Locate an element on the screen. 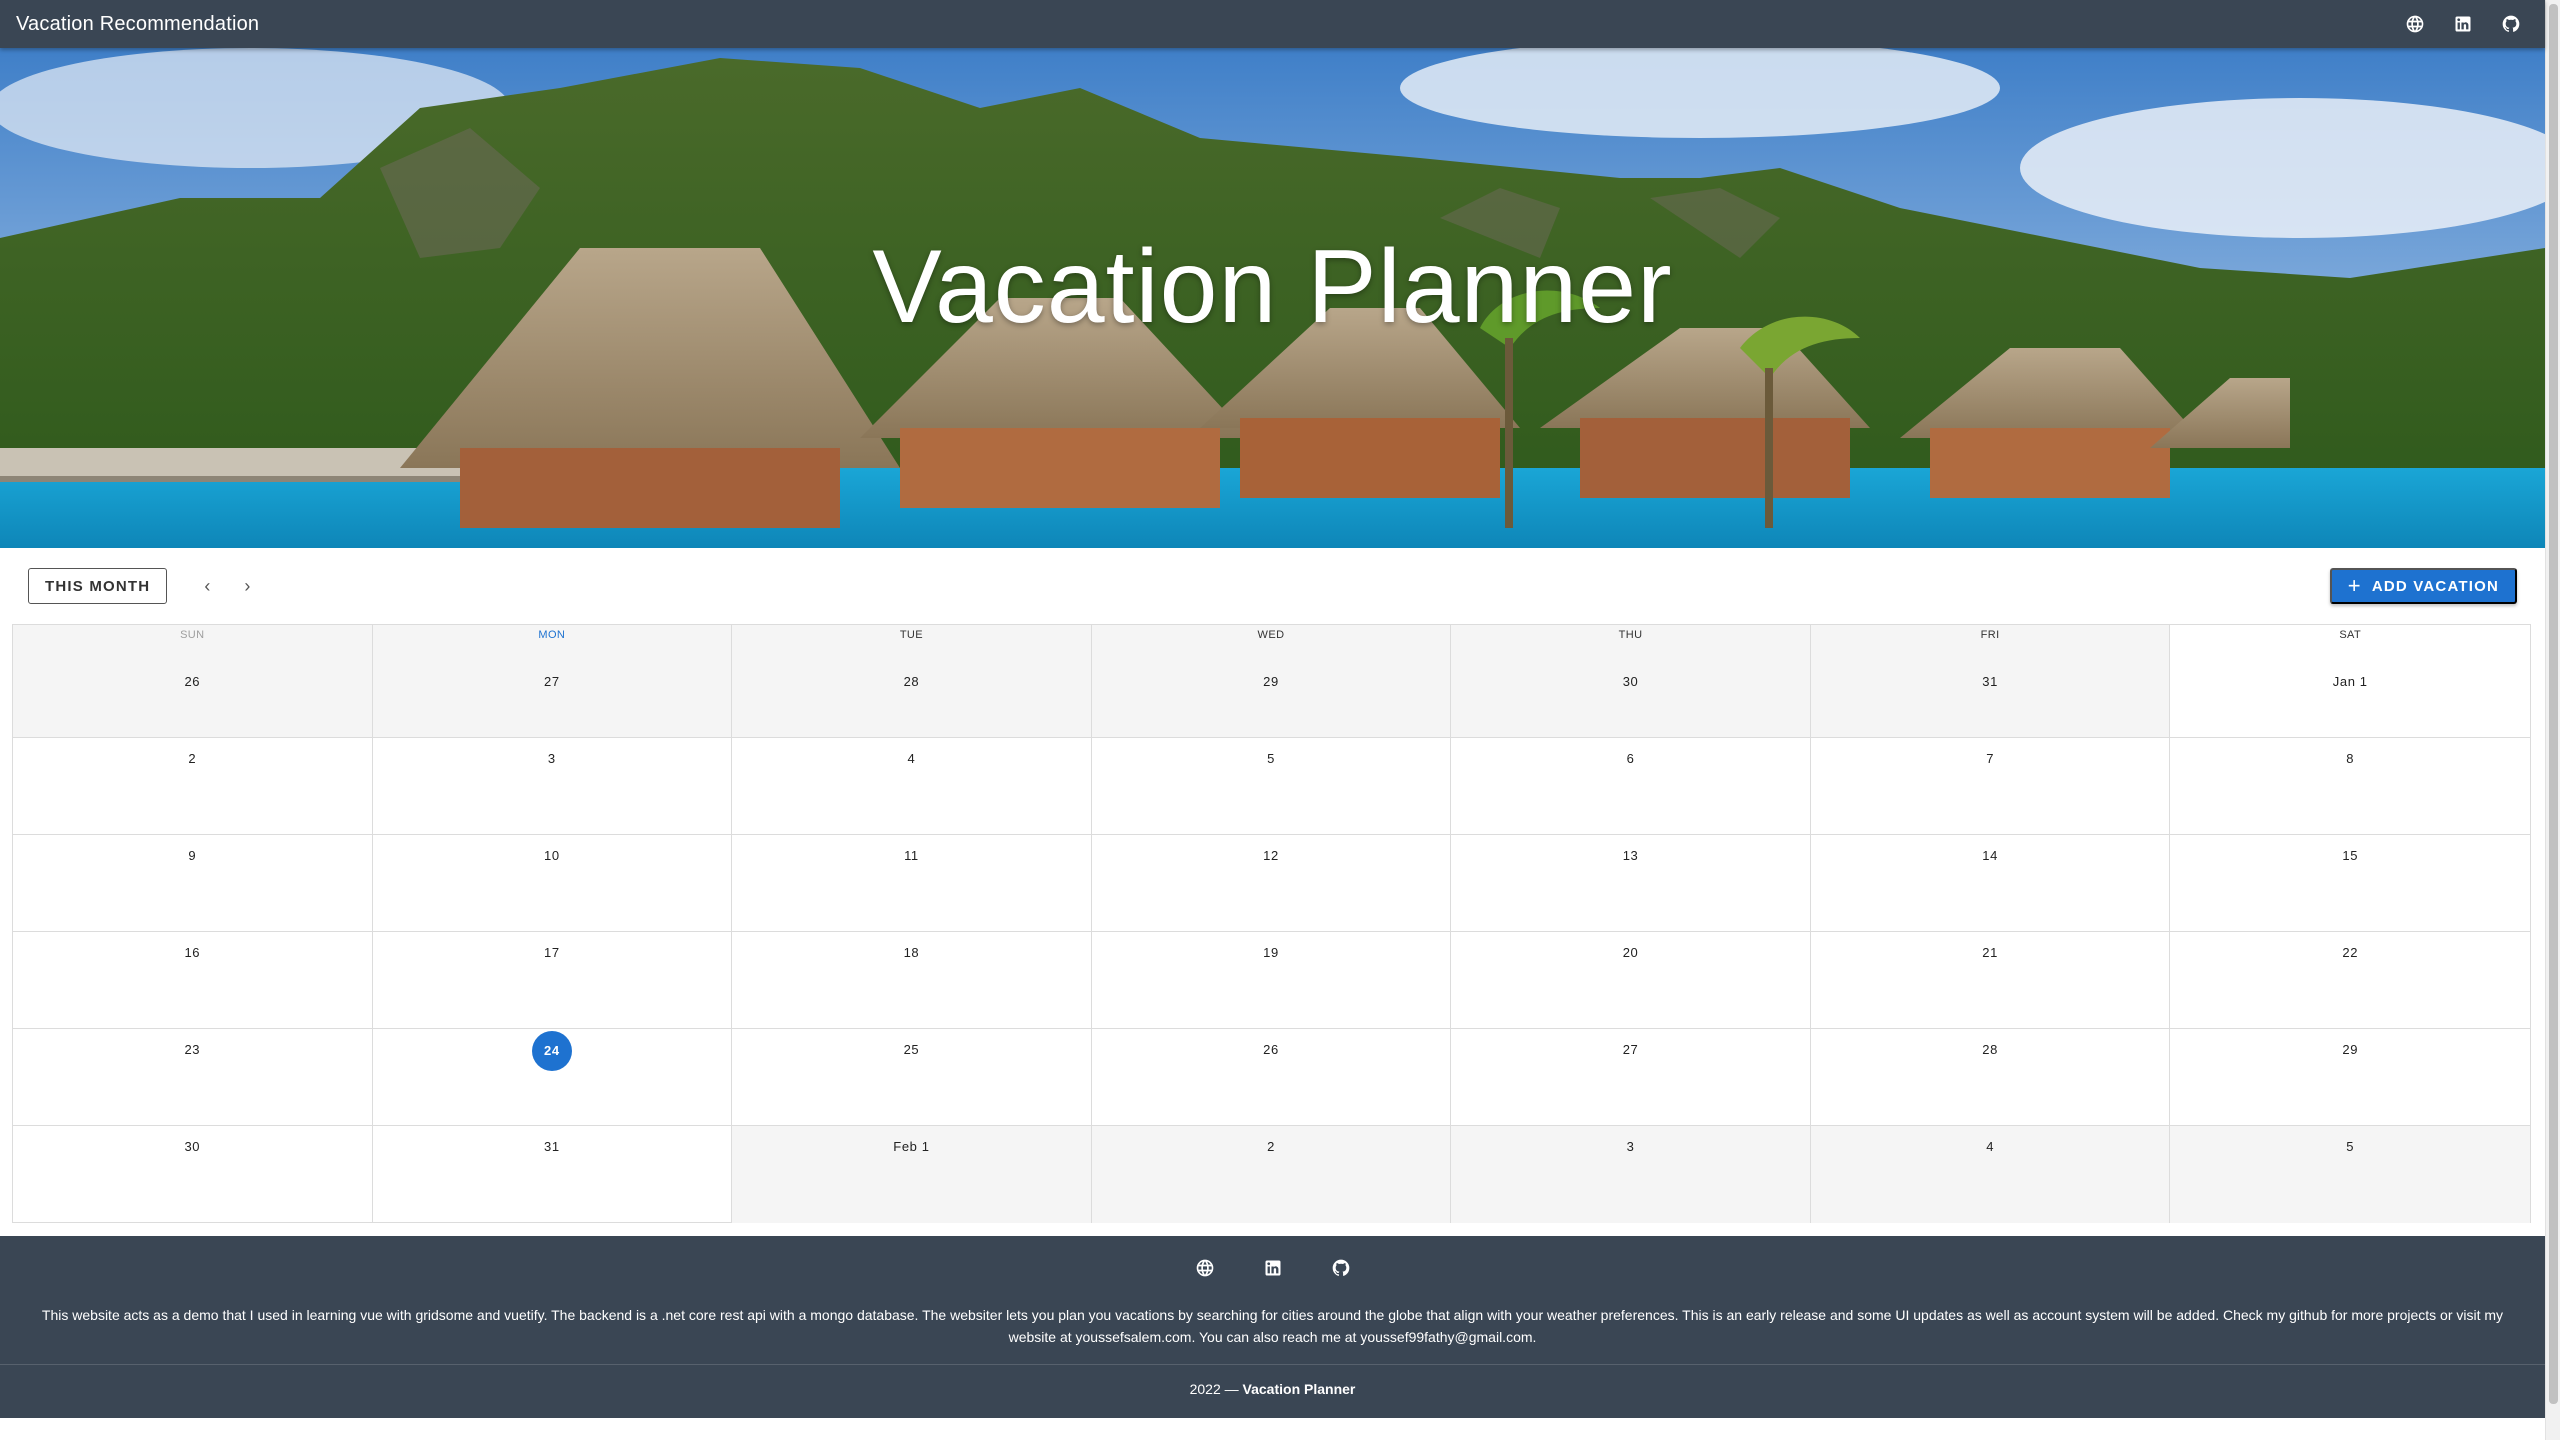 This screenshot has width=2560, height=1440. calendar-day-cell: SAT Jan 1 is located at coordinates (2350, 681).